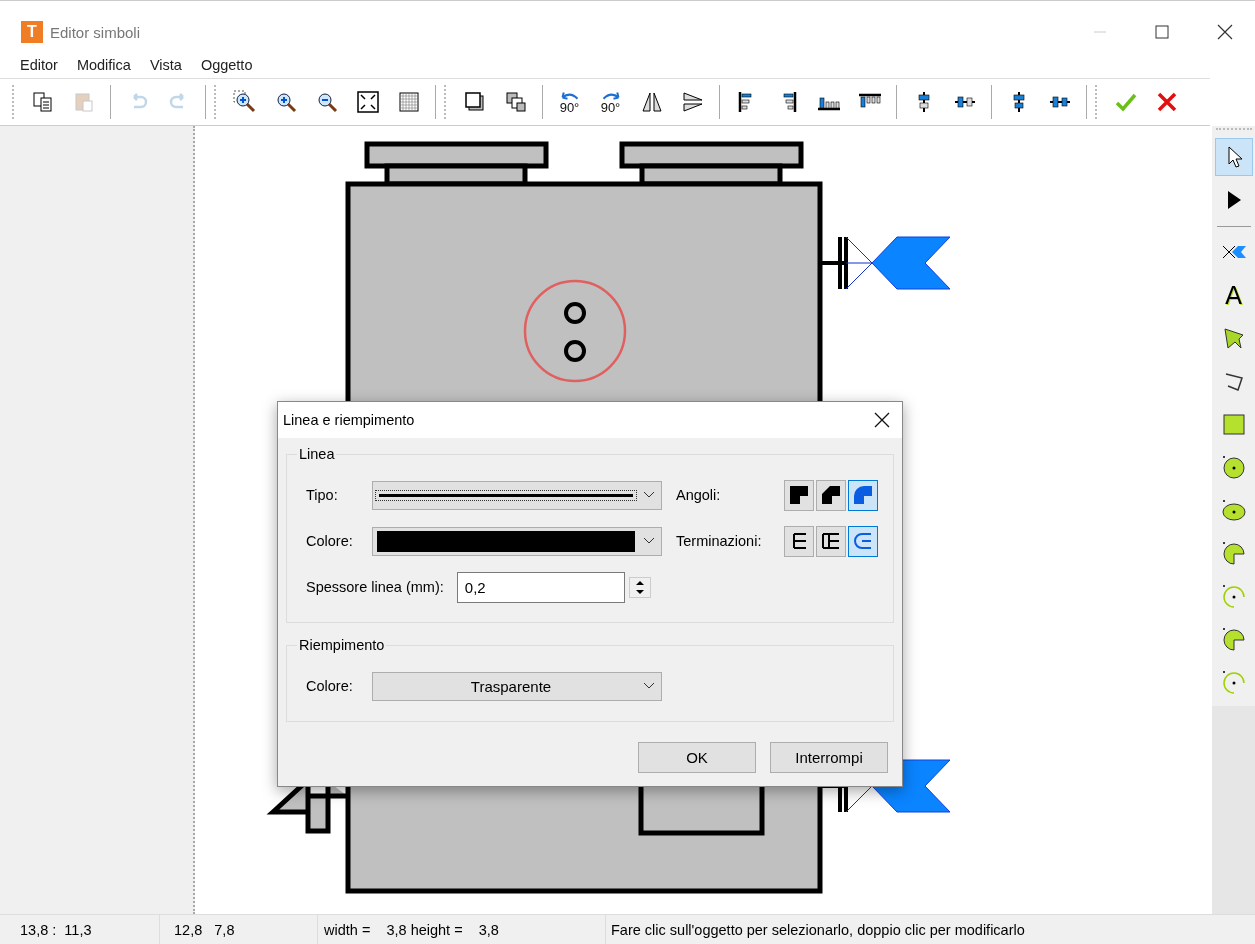  Describe the element at coordinates (517, 541) in the screenshot. I see `line-color-dropdown` at that location.